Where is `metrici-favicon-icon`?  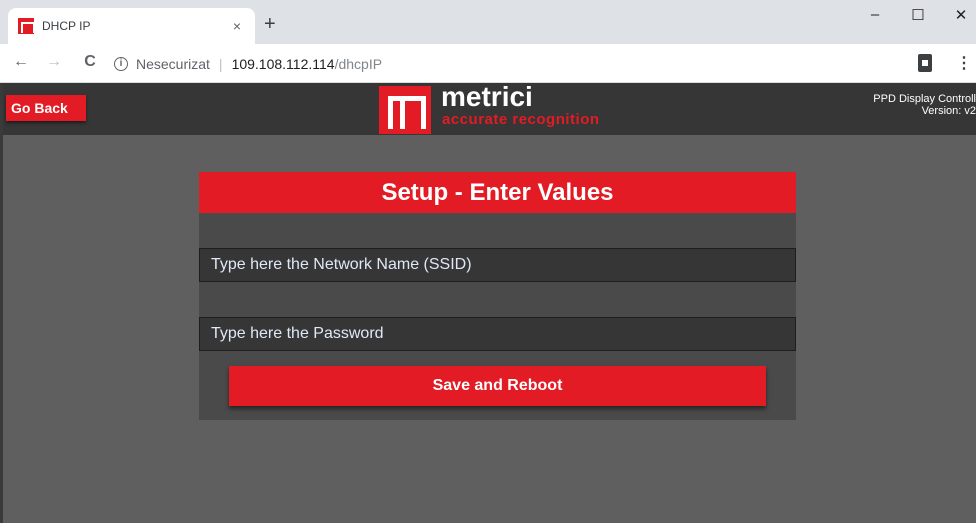
metrici-favicon-icon is located at coordinates (26, 26).